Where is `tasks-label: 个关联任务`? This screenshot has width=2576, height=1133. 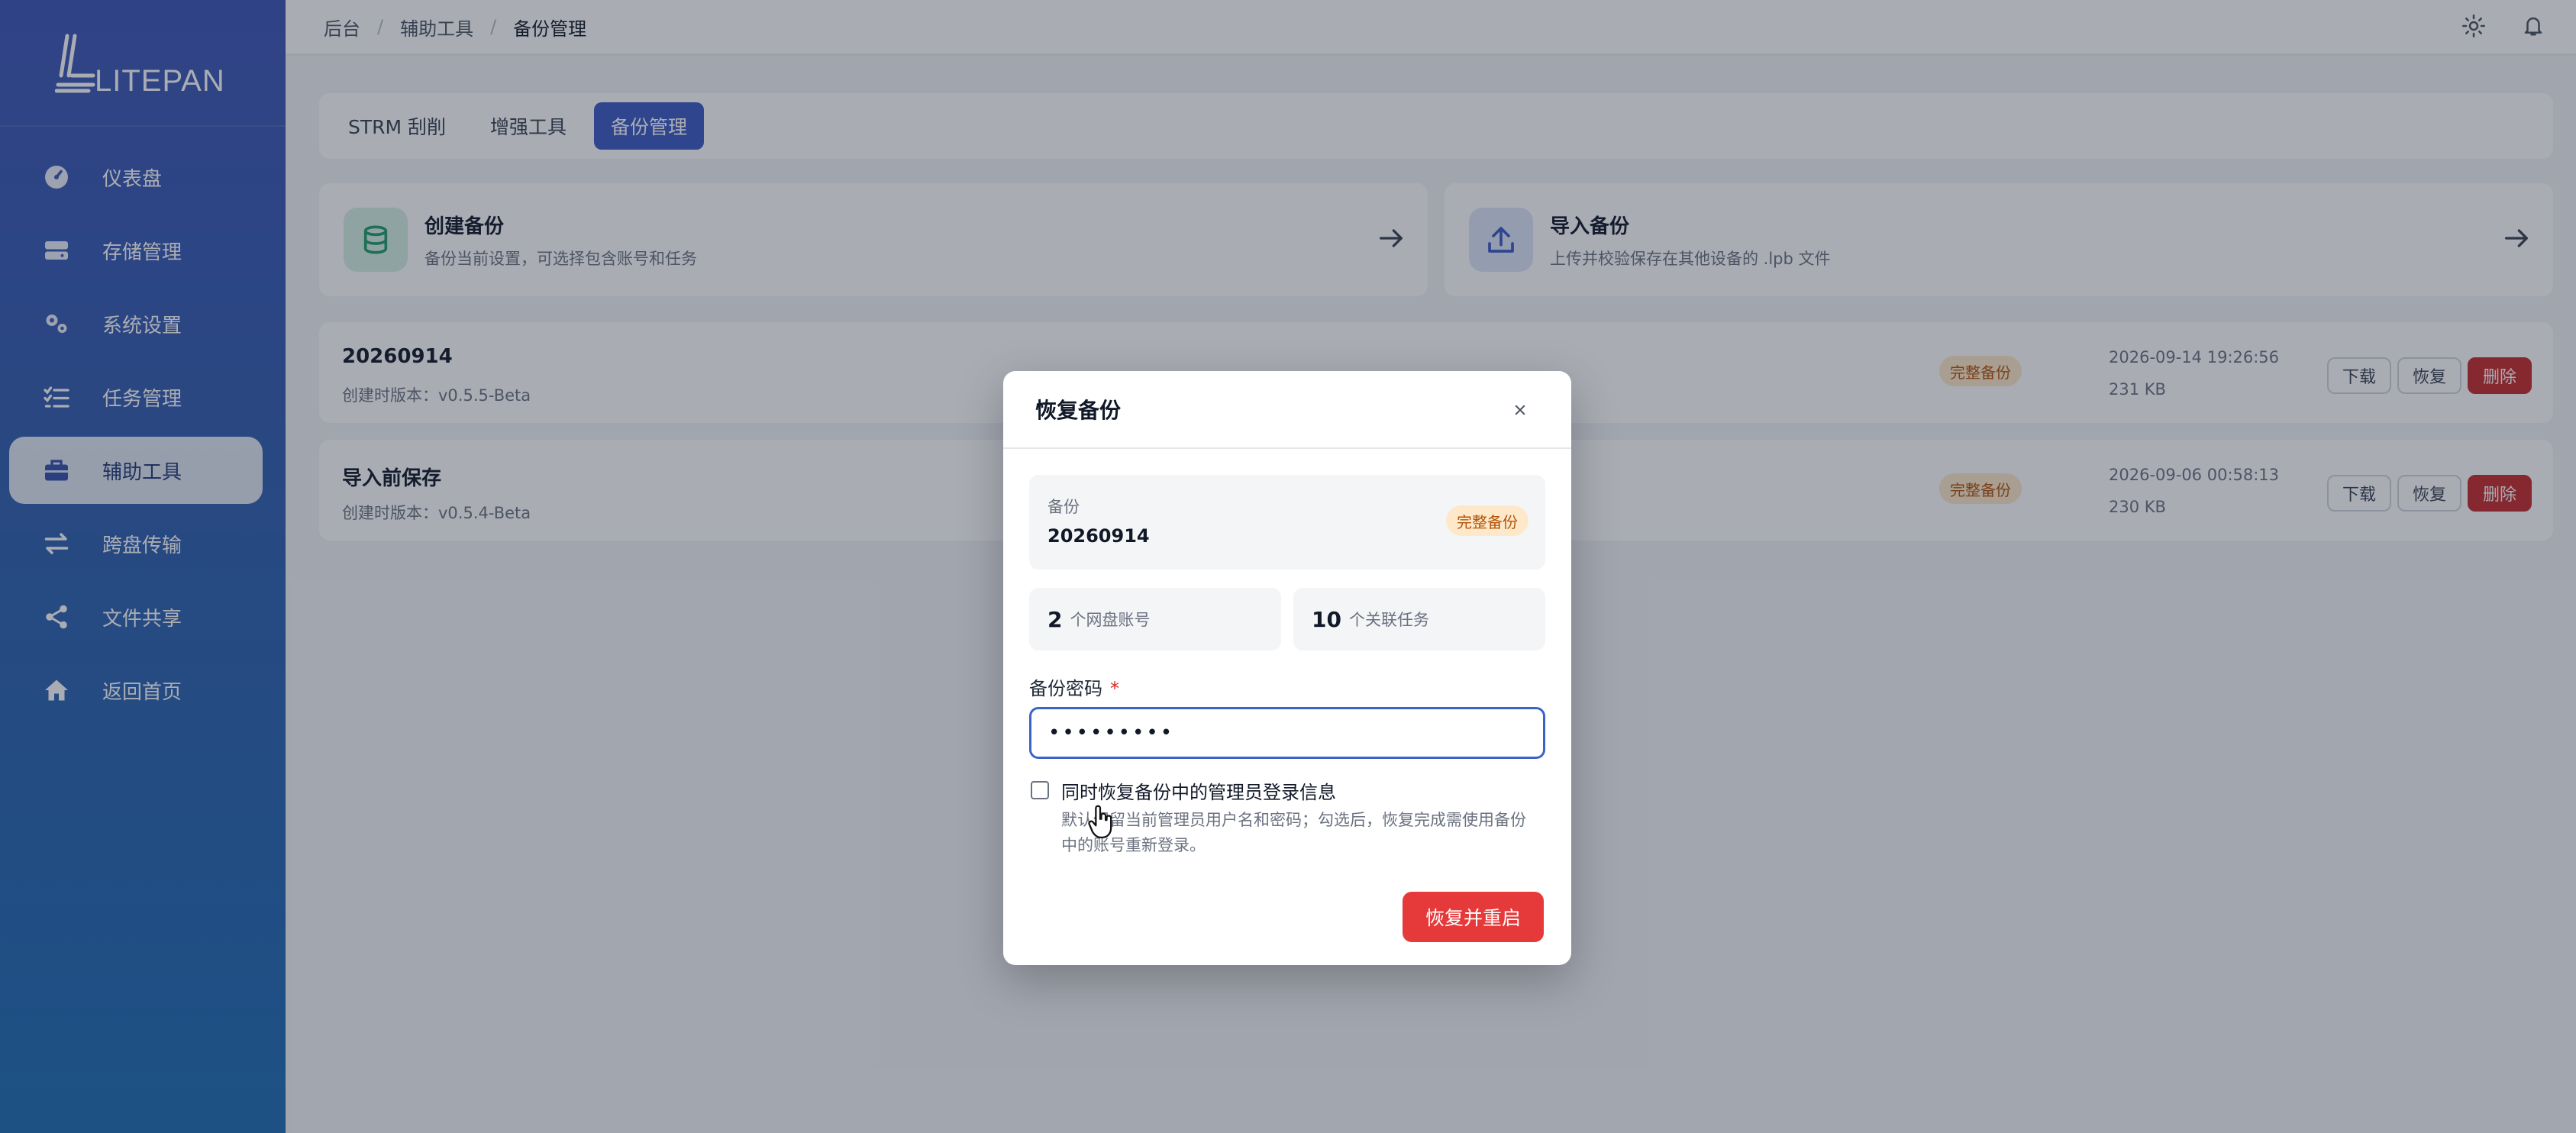
tasks-label: 个关联任务 is located at coordinates (1388, 620).